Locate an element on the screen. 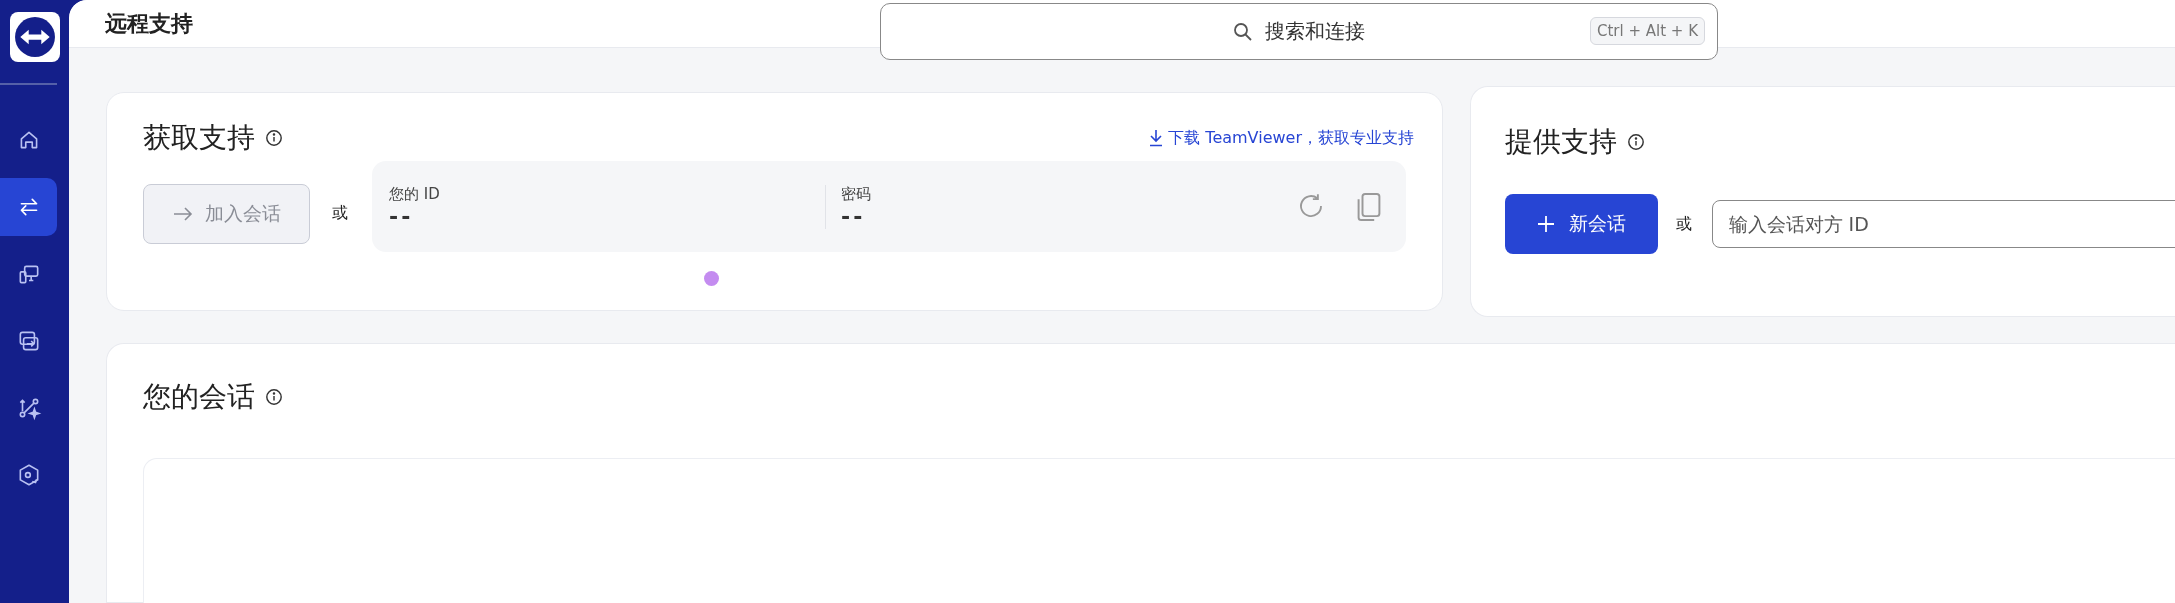  page-title: 远程支持 is located at coordinates (149, 23).